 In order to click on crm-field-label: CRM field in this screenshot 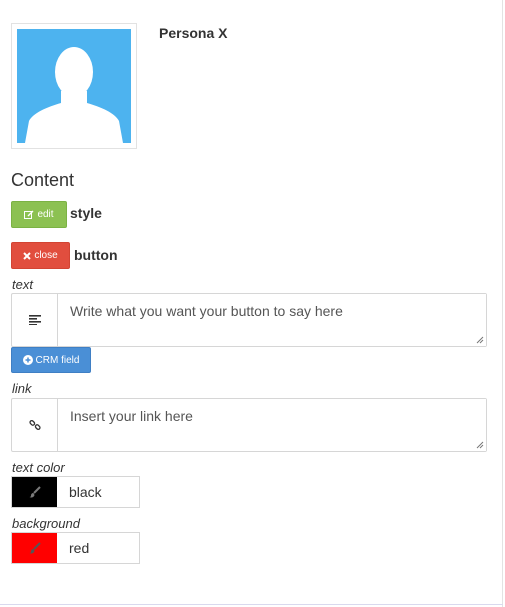, I will do `click(57, 360)`.